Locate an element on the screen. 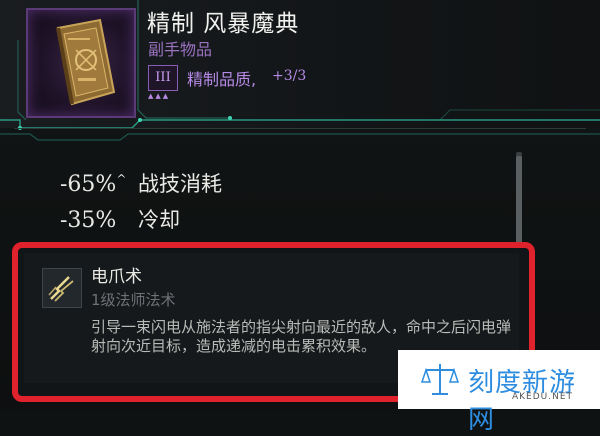 This screenshot has width=600, height=436. lightning-claw-icon is located at coordinates (61, 289).